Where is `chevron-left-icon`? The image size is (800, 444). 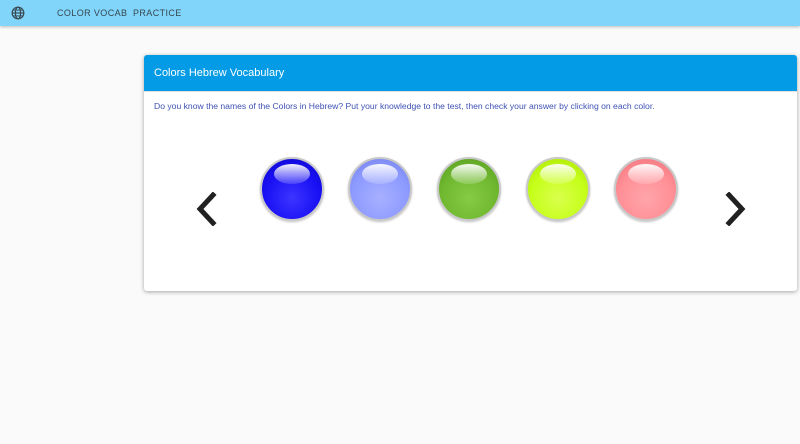 chevron-left-icon is located at coordinates (206, 209).